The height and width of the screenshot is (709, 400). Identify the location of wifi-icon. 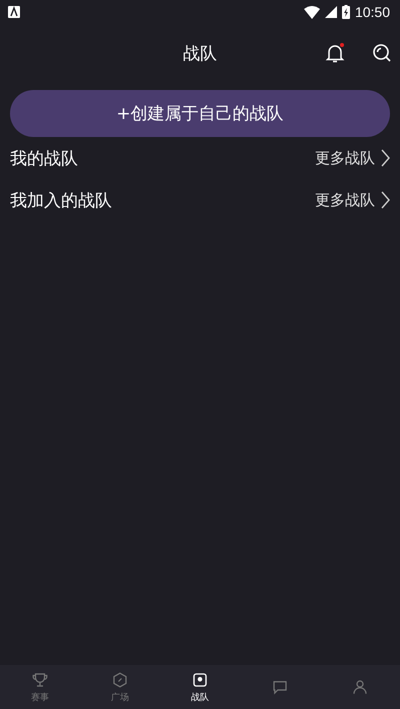
(312, 12).